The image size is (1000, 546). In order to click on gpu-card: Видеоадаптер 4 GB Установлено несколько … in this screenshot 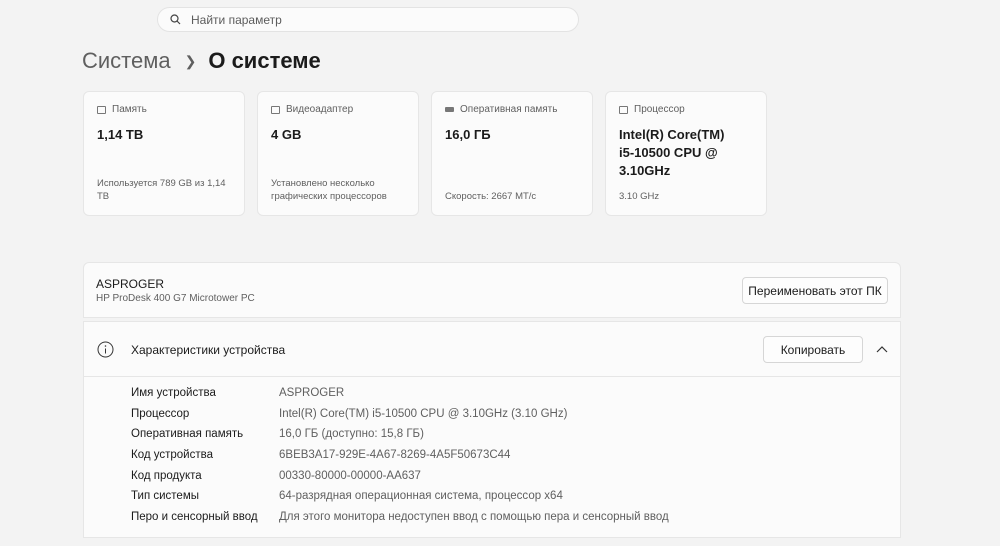, I will do `click(338, 153)`.